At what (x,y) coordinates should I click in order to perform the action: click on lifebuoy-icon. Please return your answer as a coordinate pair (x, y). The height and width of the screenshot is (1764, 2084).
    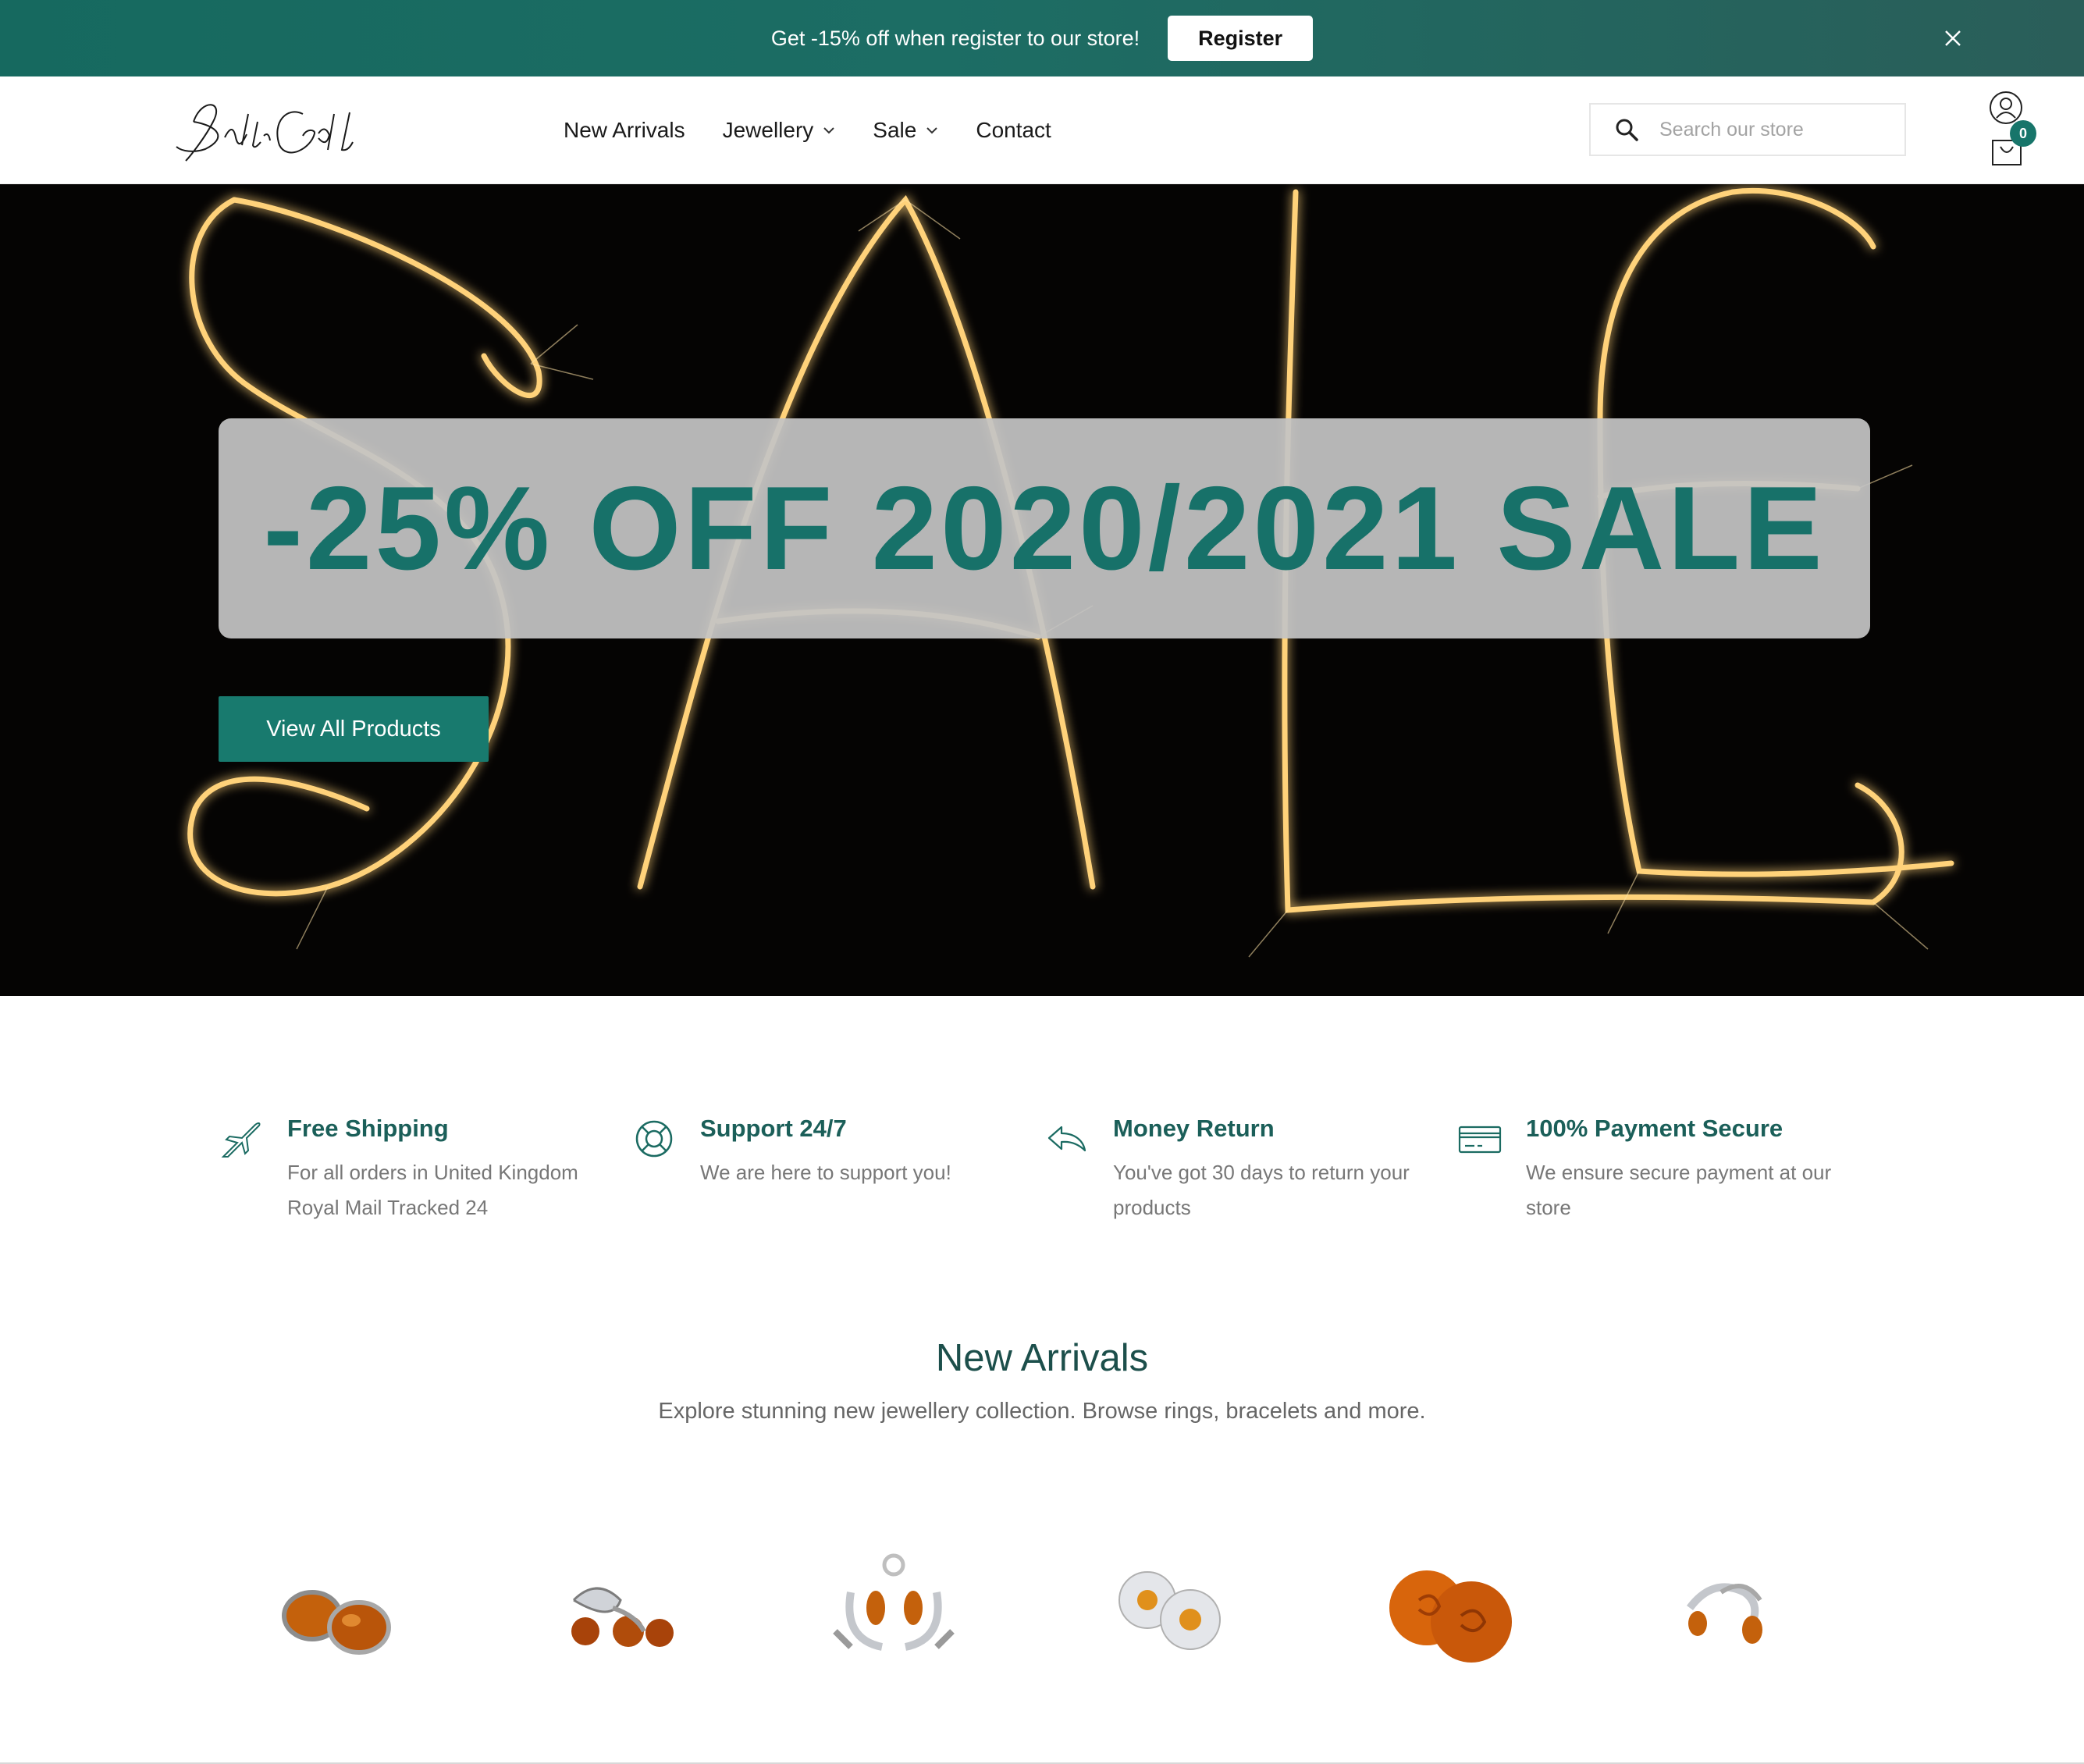
    Looking at the image, I should click on (654, 1139).